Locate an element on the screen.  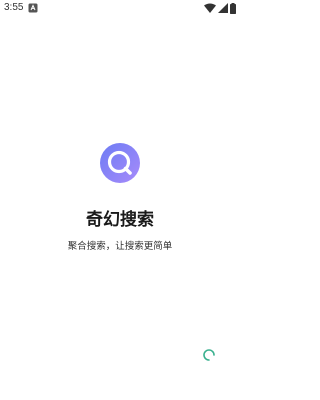
notification-icon is located at coordinates (33, 8).